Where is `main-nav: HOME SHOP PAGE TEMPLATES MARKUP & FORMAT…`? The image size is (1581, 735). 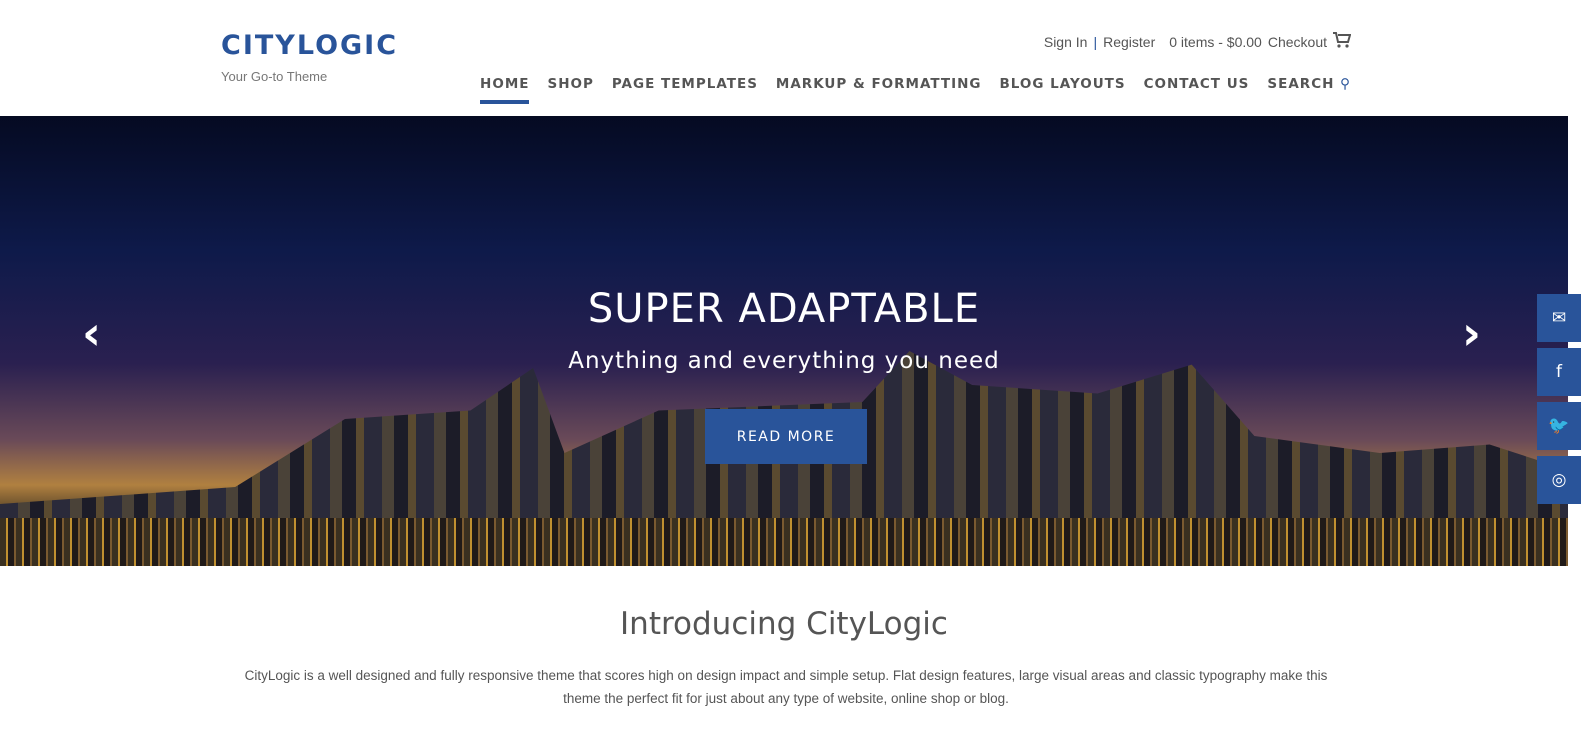
main-nav: HOME SHOP PAGE TEMPLATES MARKUP & FORMAT… is located at coordinates (915, 90).